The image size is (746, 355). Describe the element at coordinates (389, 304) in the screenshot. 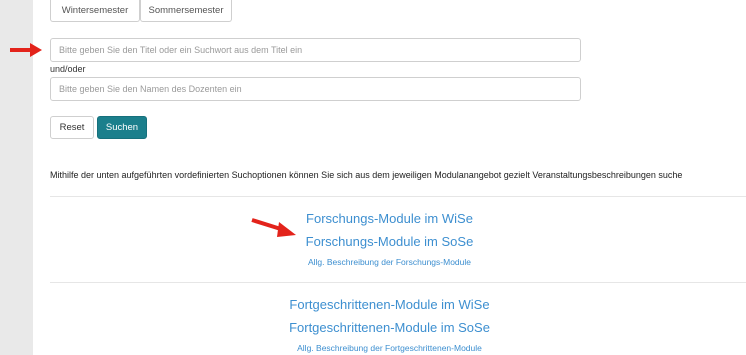

I see `fortgeschrittenen-wise-link: Fortgeschrittenen-Module im WiSe` at that location.